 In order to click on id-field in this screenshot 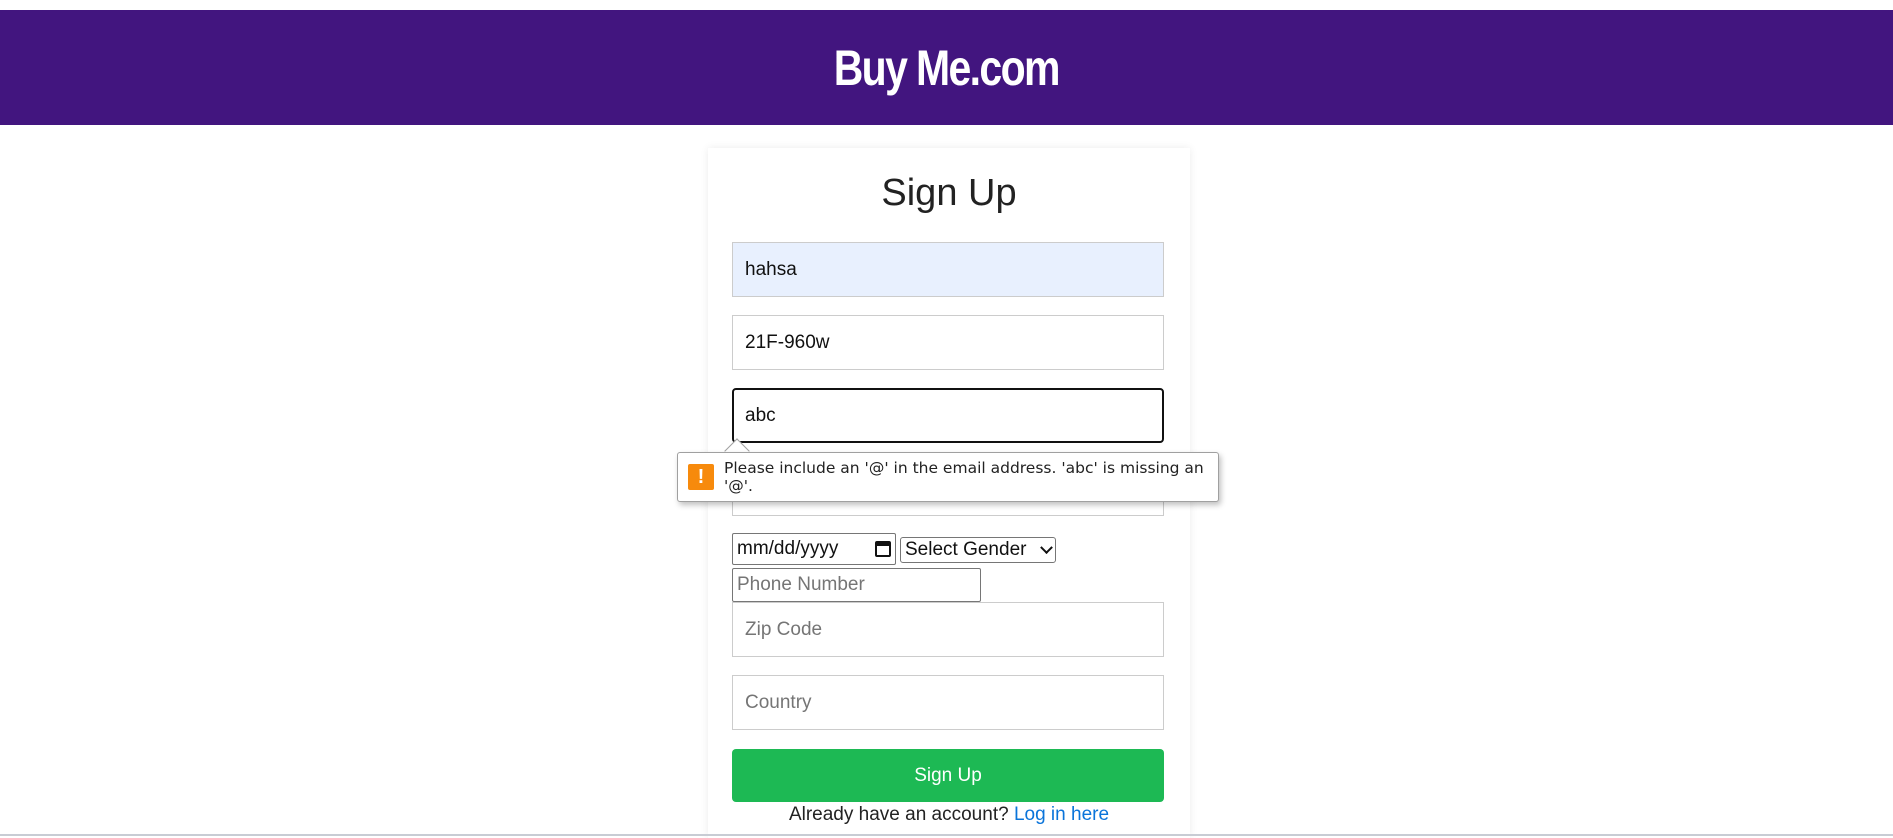, I will do `click(948, 342)`.